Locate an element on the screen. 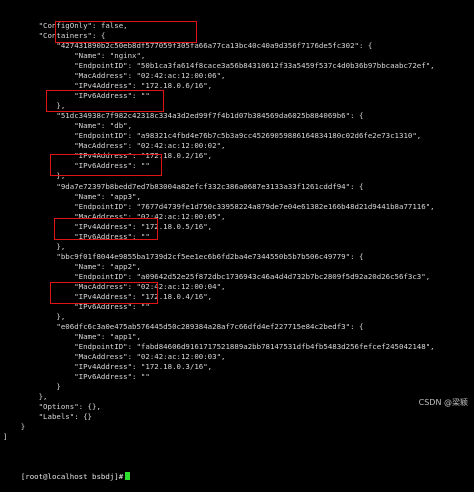 The height and width of the screenshot is (492, 474). terminal-line: "IPv4Address": "172.18.0.6/16", is located at coordinates (108, 86).